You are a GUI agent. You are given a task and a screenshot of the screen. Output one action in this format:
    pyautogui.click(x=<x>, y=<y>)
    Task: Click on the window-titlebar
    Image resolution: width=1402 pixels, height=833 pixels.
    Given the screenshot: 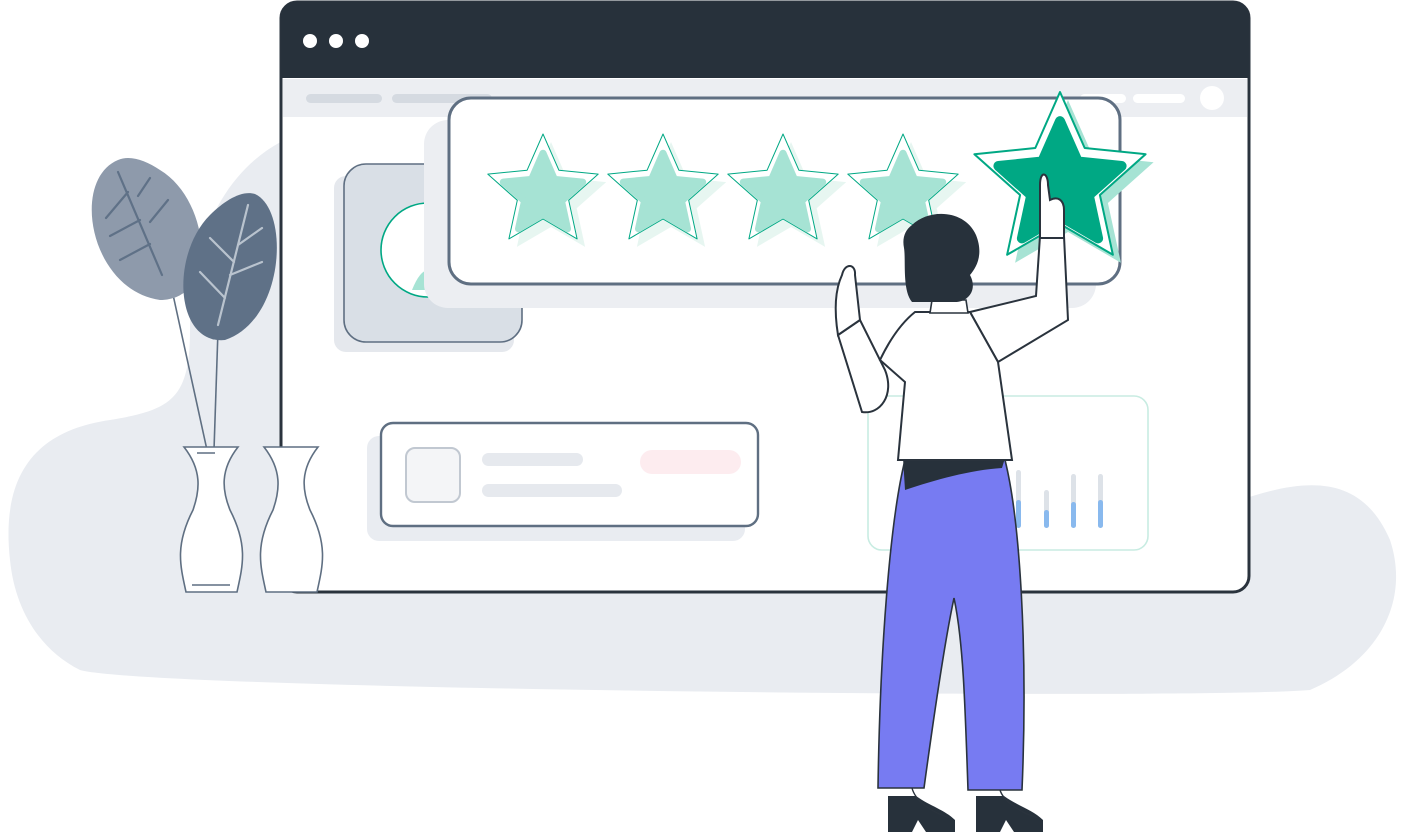 What is the action you would take?
    pyautogui.click(x=765, y=40)
    